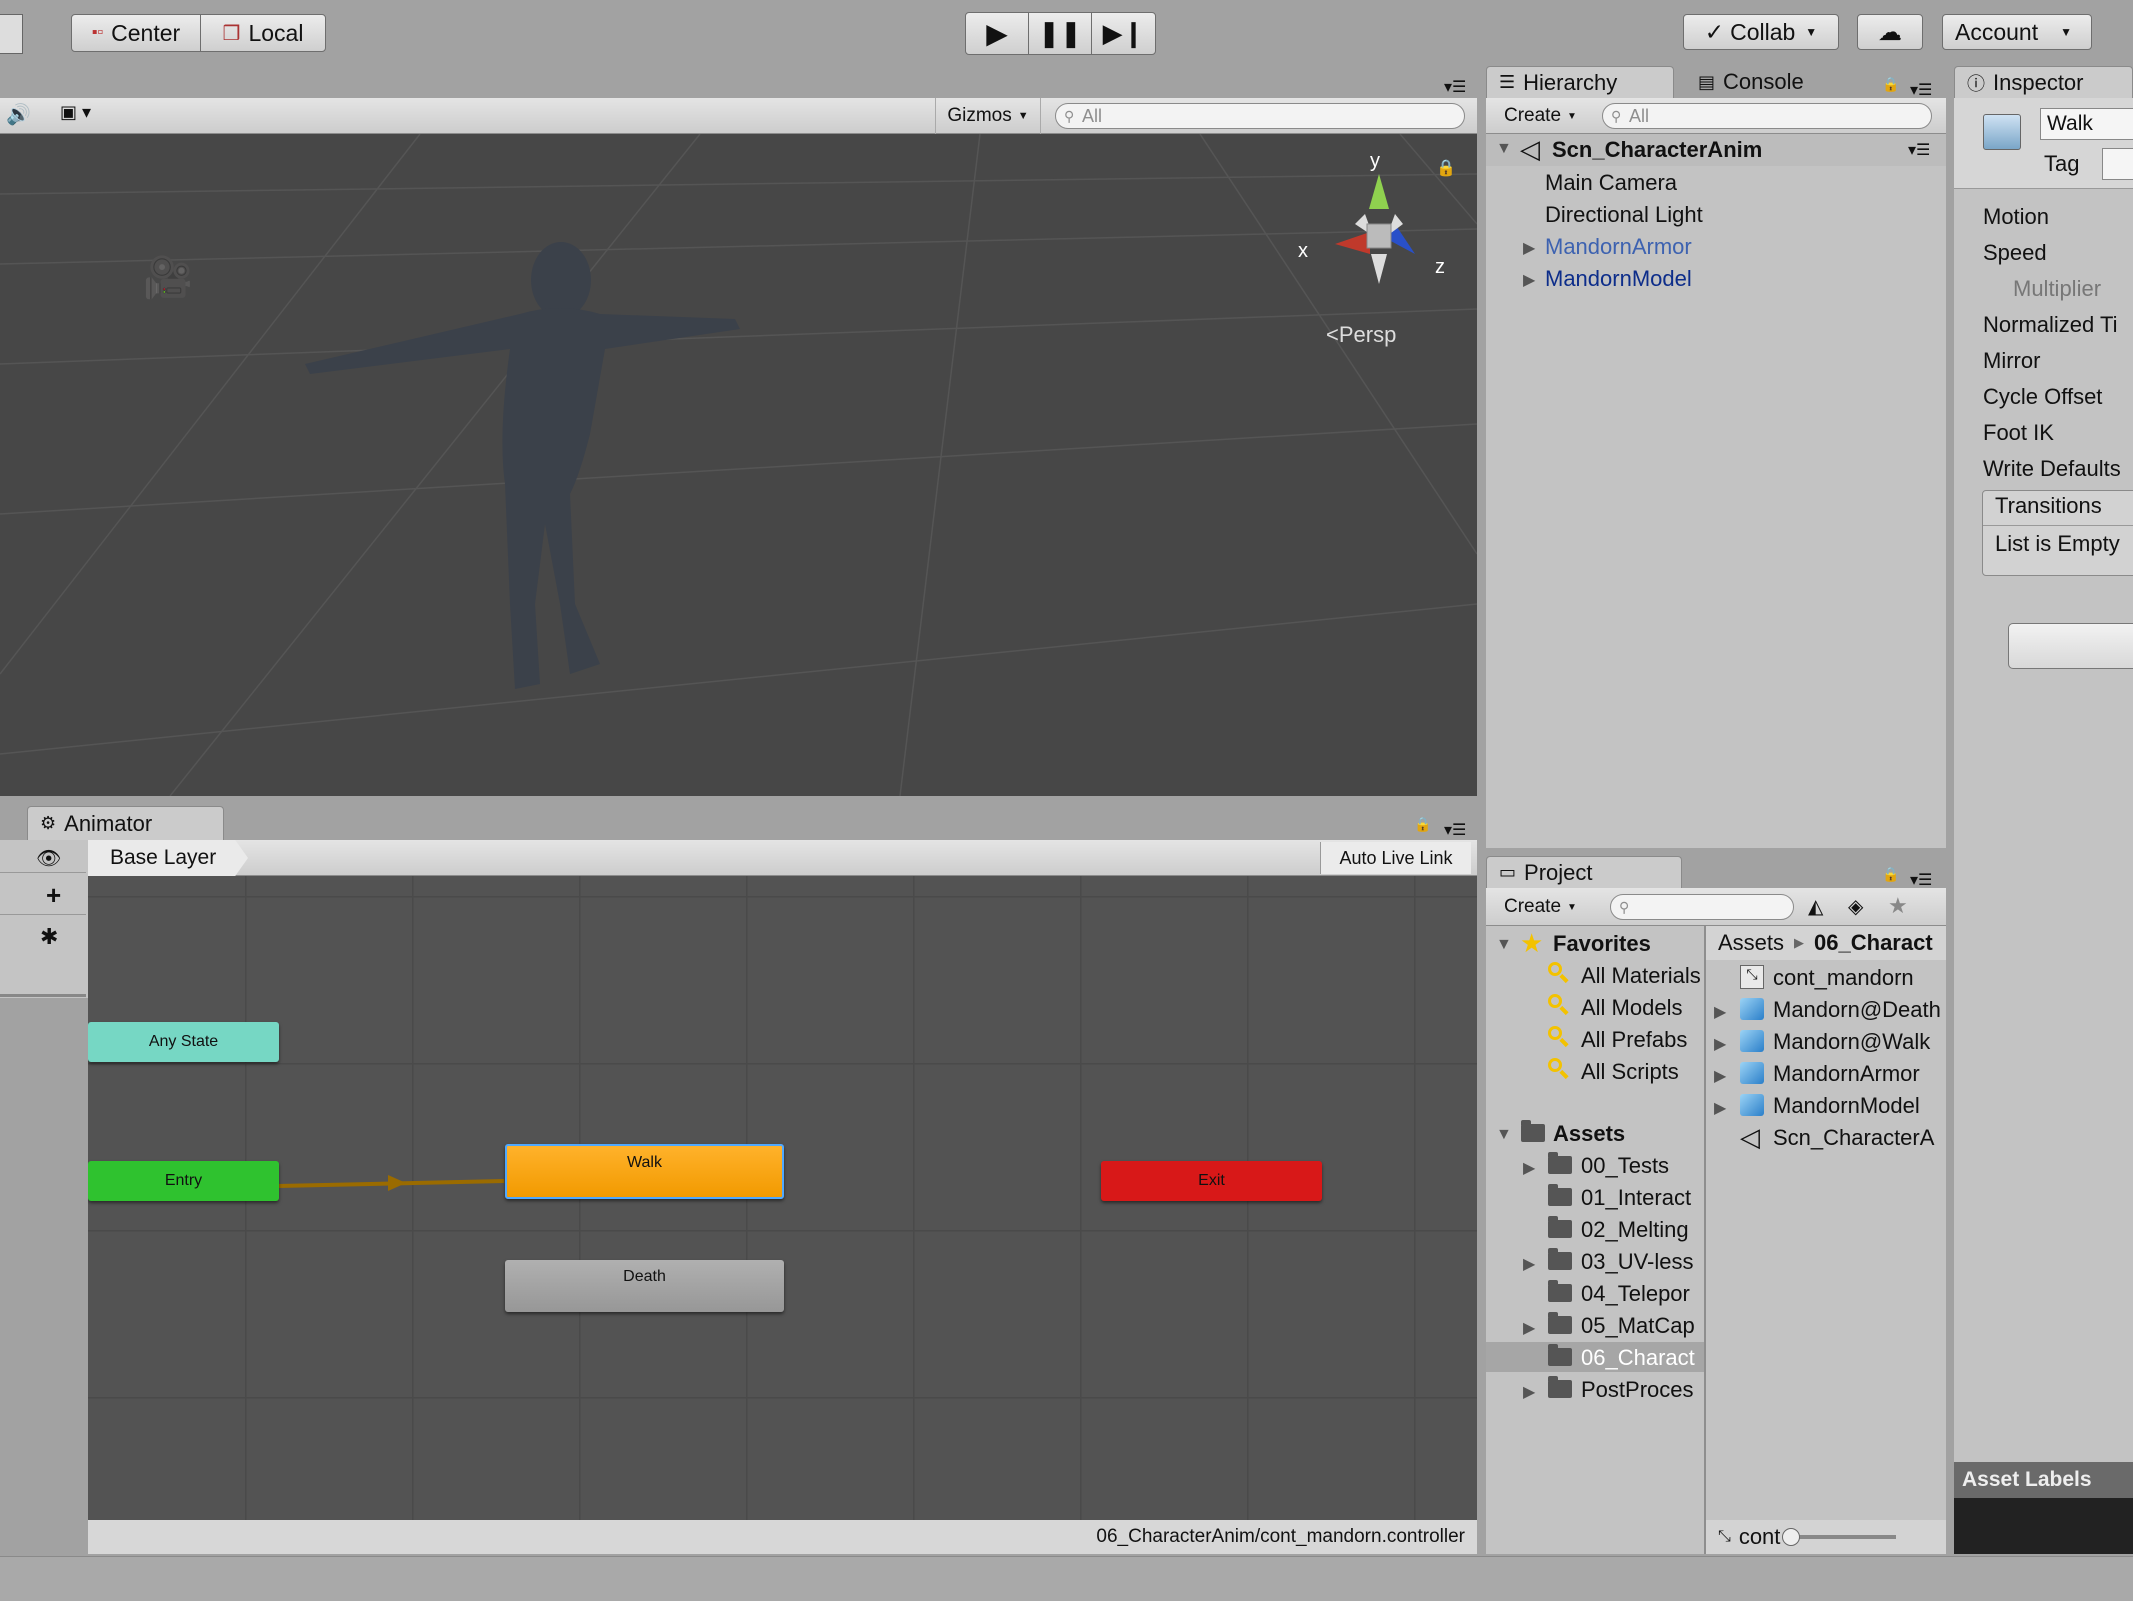 This screenshot has height=1601, width=2133. I want to click on favorites-label: Favorites, so click(1602, 944).